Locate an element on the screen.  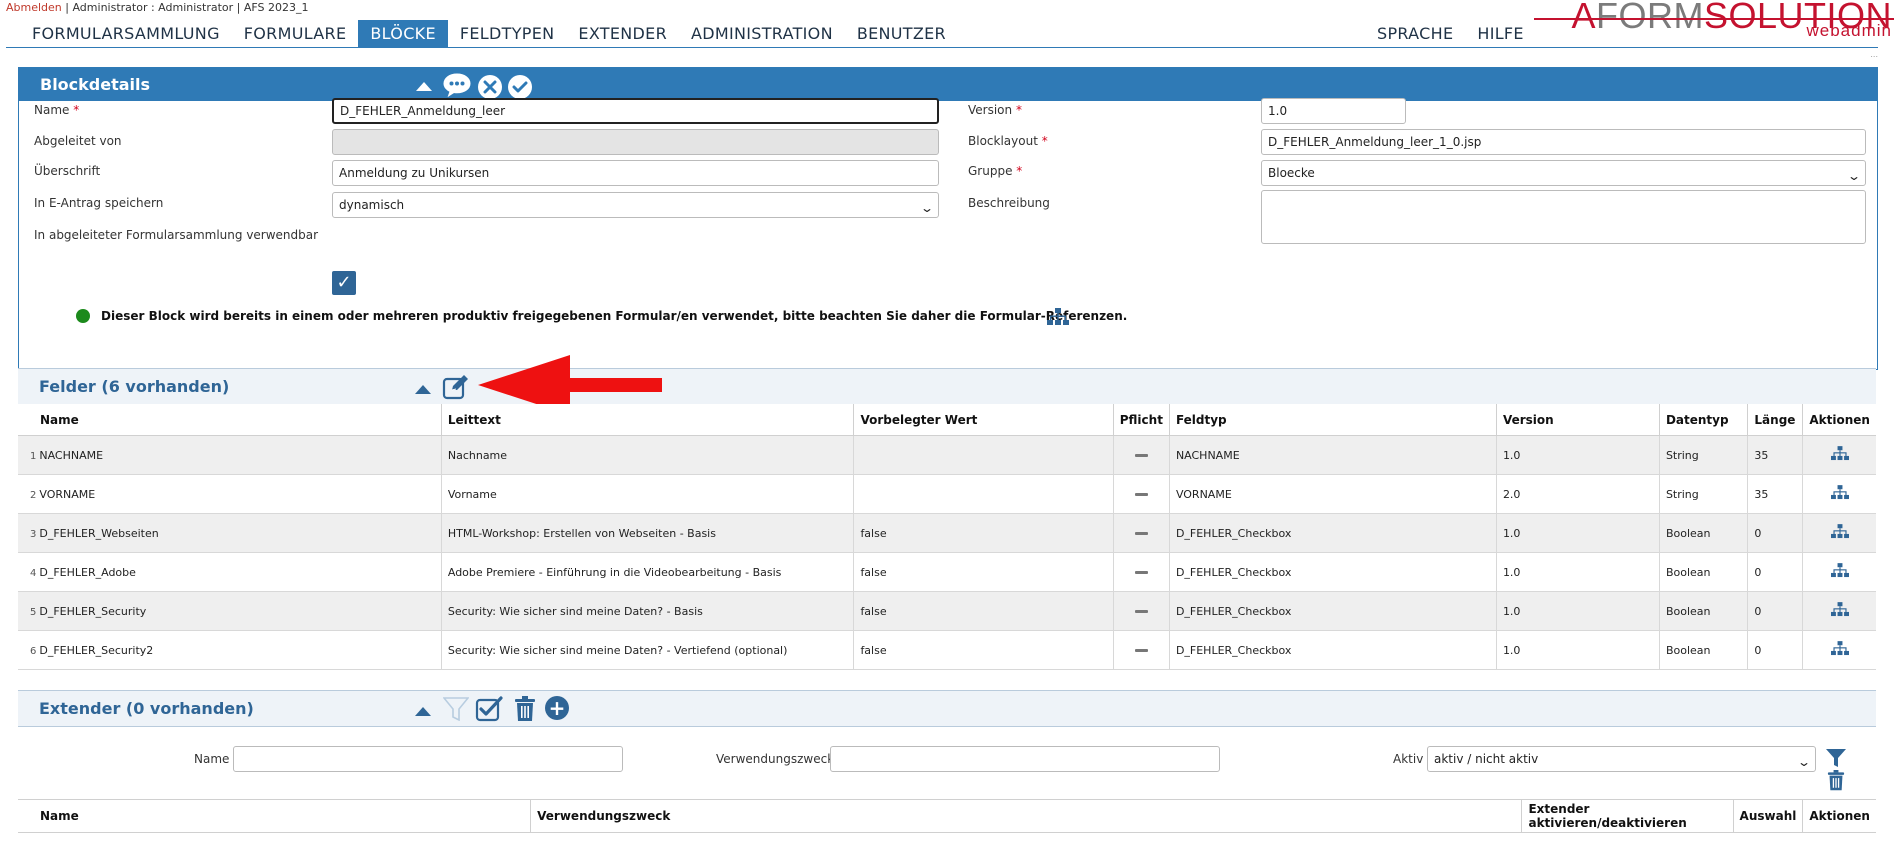
cell-feldtyp: VORNAME is located at coordinates (1332, 494).